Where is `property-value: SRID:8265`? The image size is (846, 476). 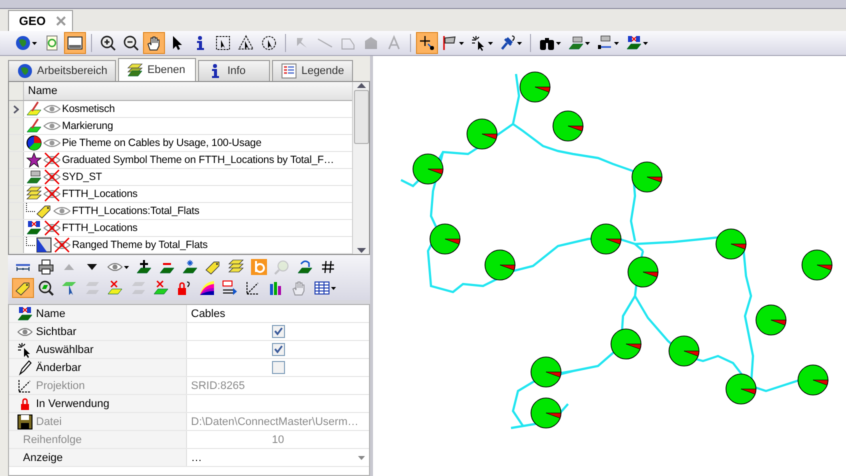 property-value: SRID:8265 is located at coordinates (218, 386).